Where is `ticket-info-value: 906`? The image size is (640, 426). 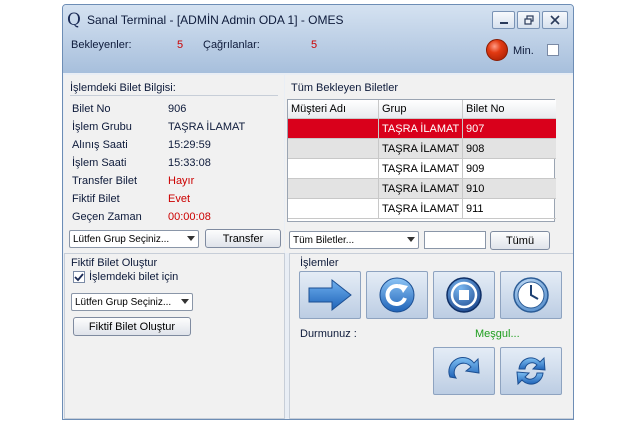 ticket-info-value: 906 is located at coordinates (177, 109).